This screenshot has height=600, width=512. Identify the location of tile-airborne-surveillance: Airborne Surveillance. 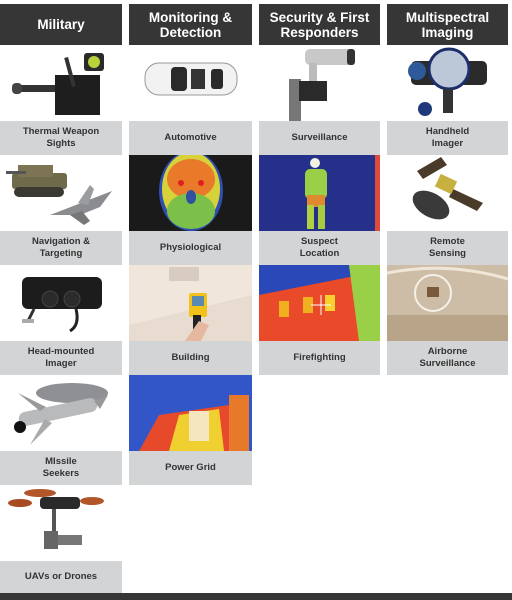
(447, 320).